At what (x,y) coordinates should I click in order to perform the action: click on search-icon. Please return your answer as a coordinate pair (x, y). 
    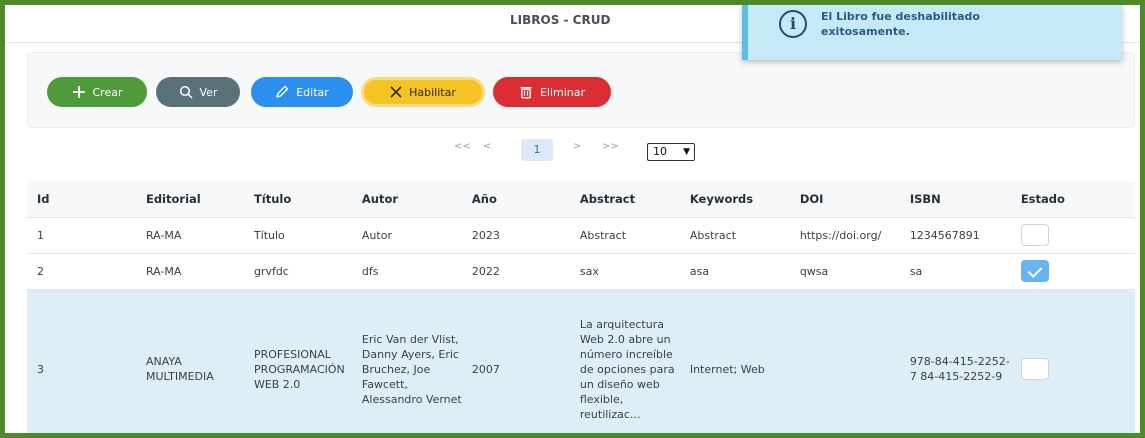
    Looking at the image, I should click on (186, 92).